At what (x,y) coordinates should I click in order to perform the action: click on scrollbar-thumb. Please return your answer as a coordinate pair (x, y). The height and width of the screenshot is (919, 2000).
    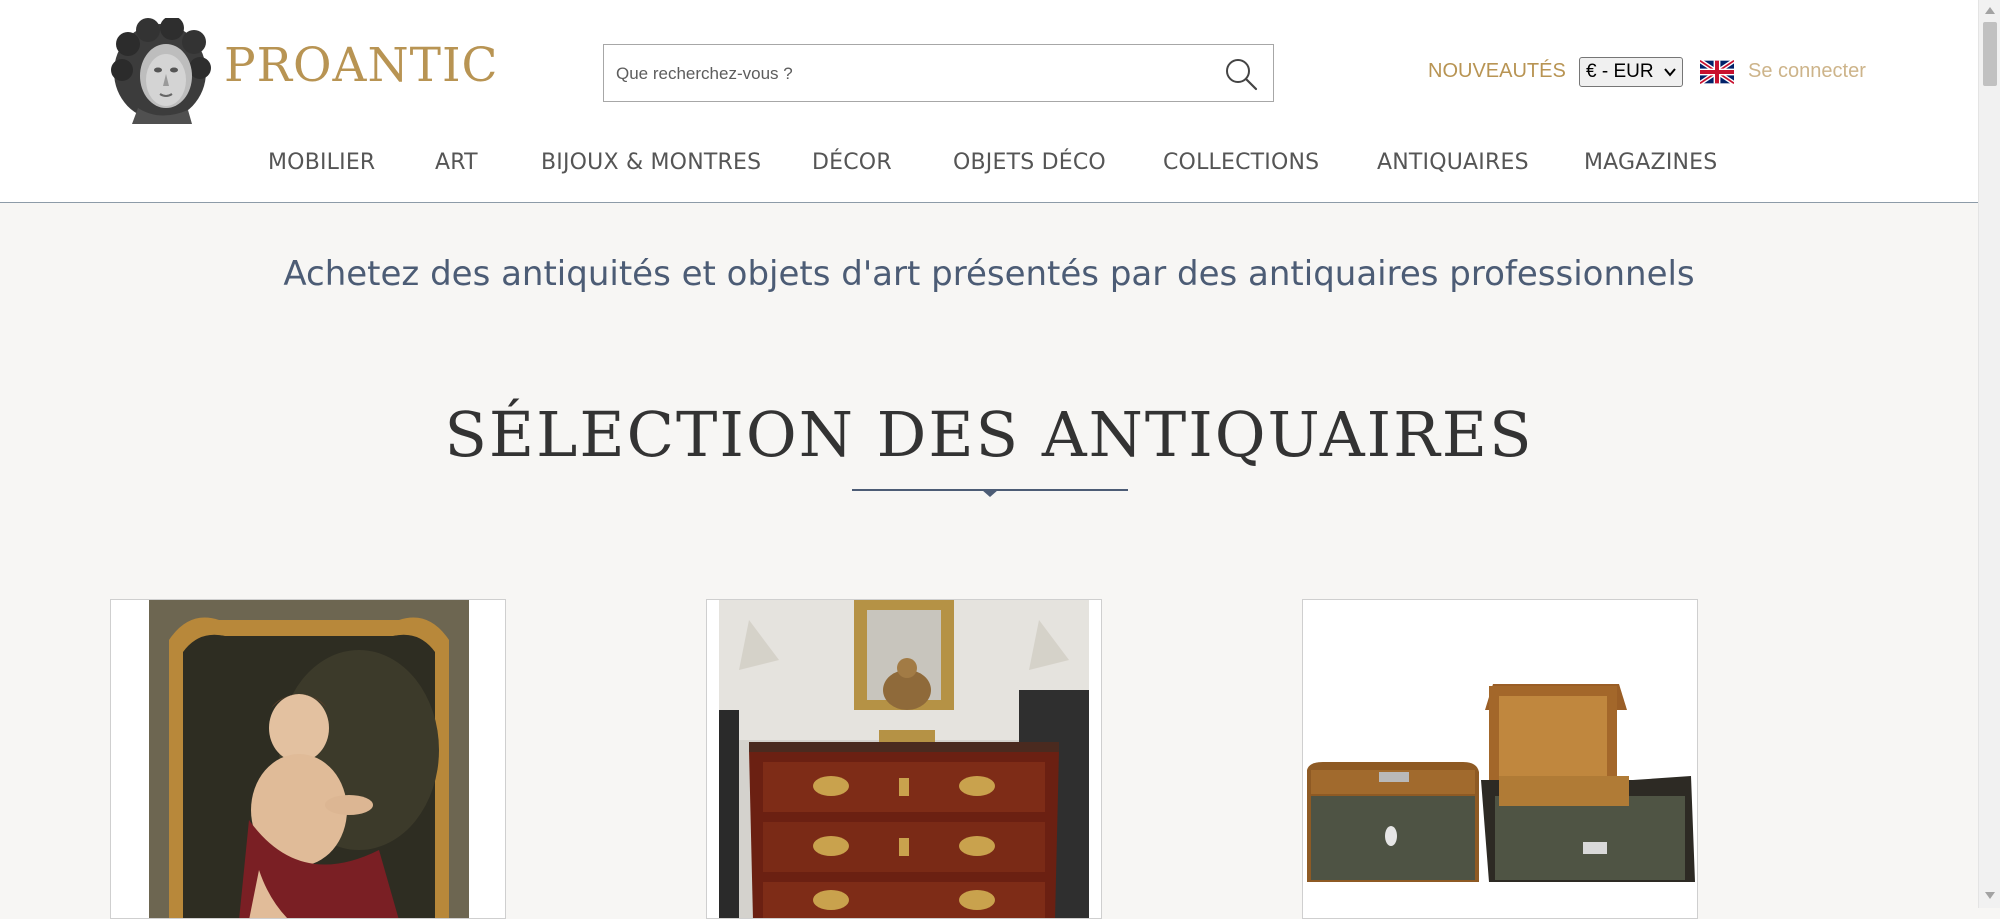
    Looking at the image, I should click on (1990, 54).